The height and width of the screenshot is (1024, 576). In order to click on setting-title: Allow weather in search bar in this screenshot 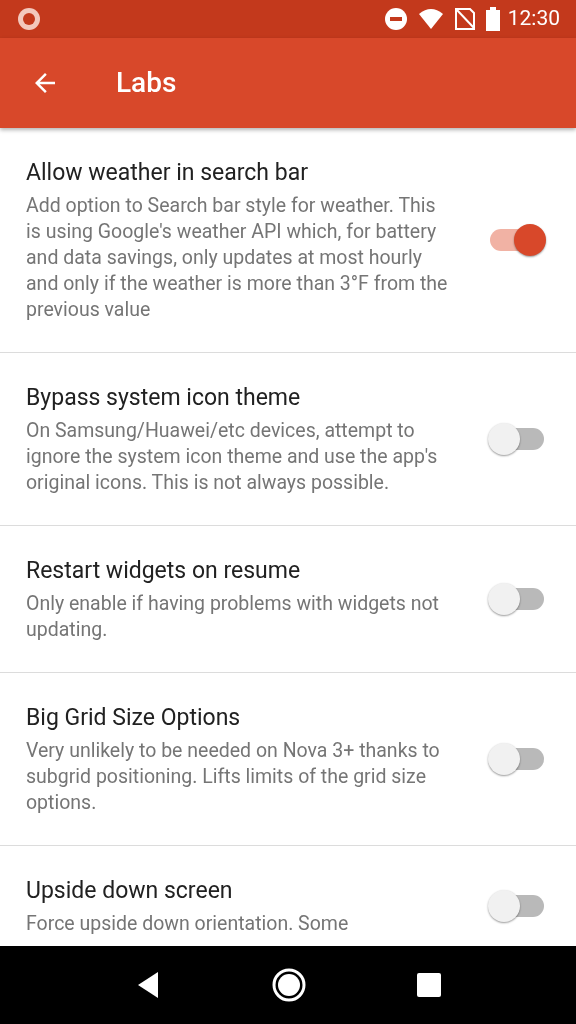, I will do `click(167, 173)`.